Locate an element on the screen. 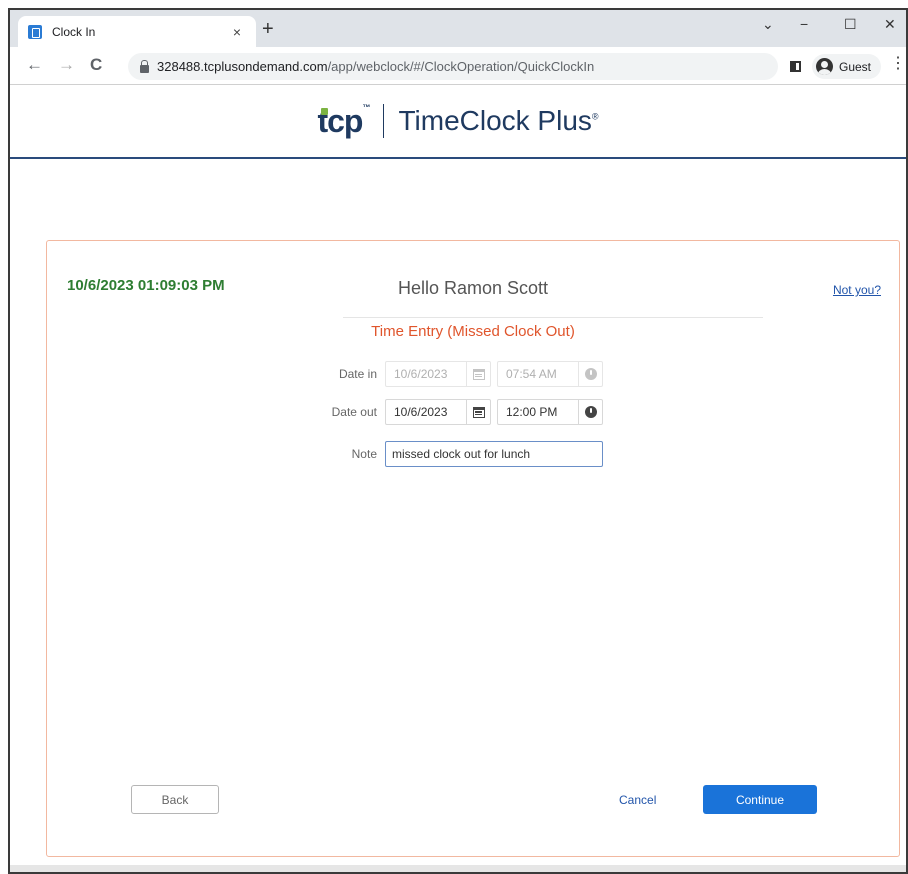 The image size is (908, 874). date-out-row: Date out 10/6/2023 12:00 PM is located at coordinates (455, 412).